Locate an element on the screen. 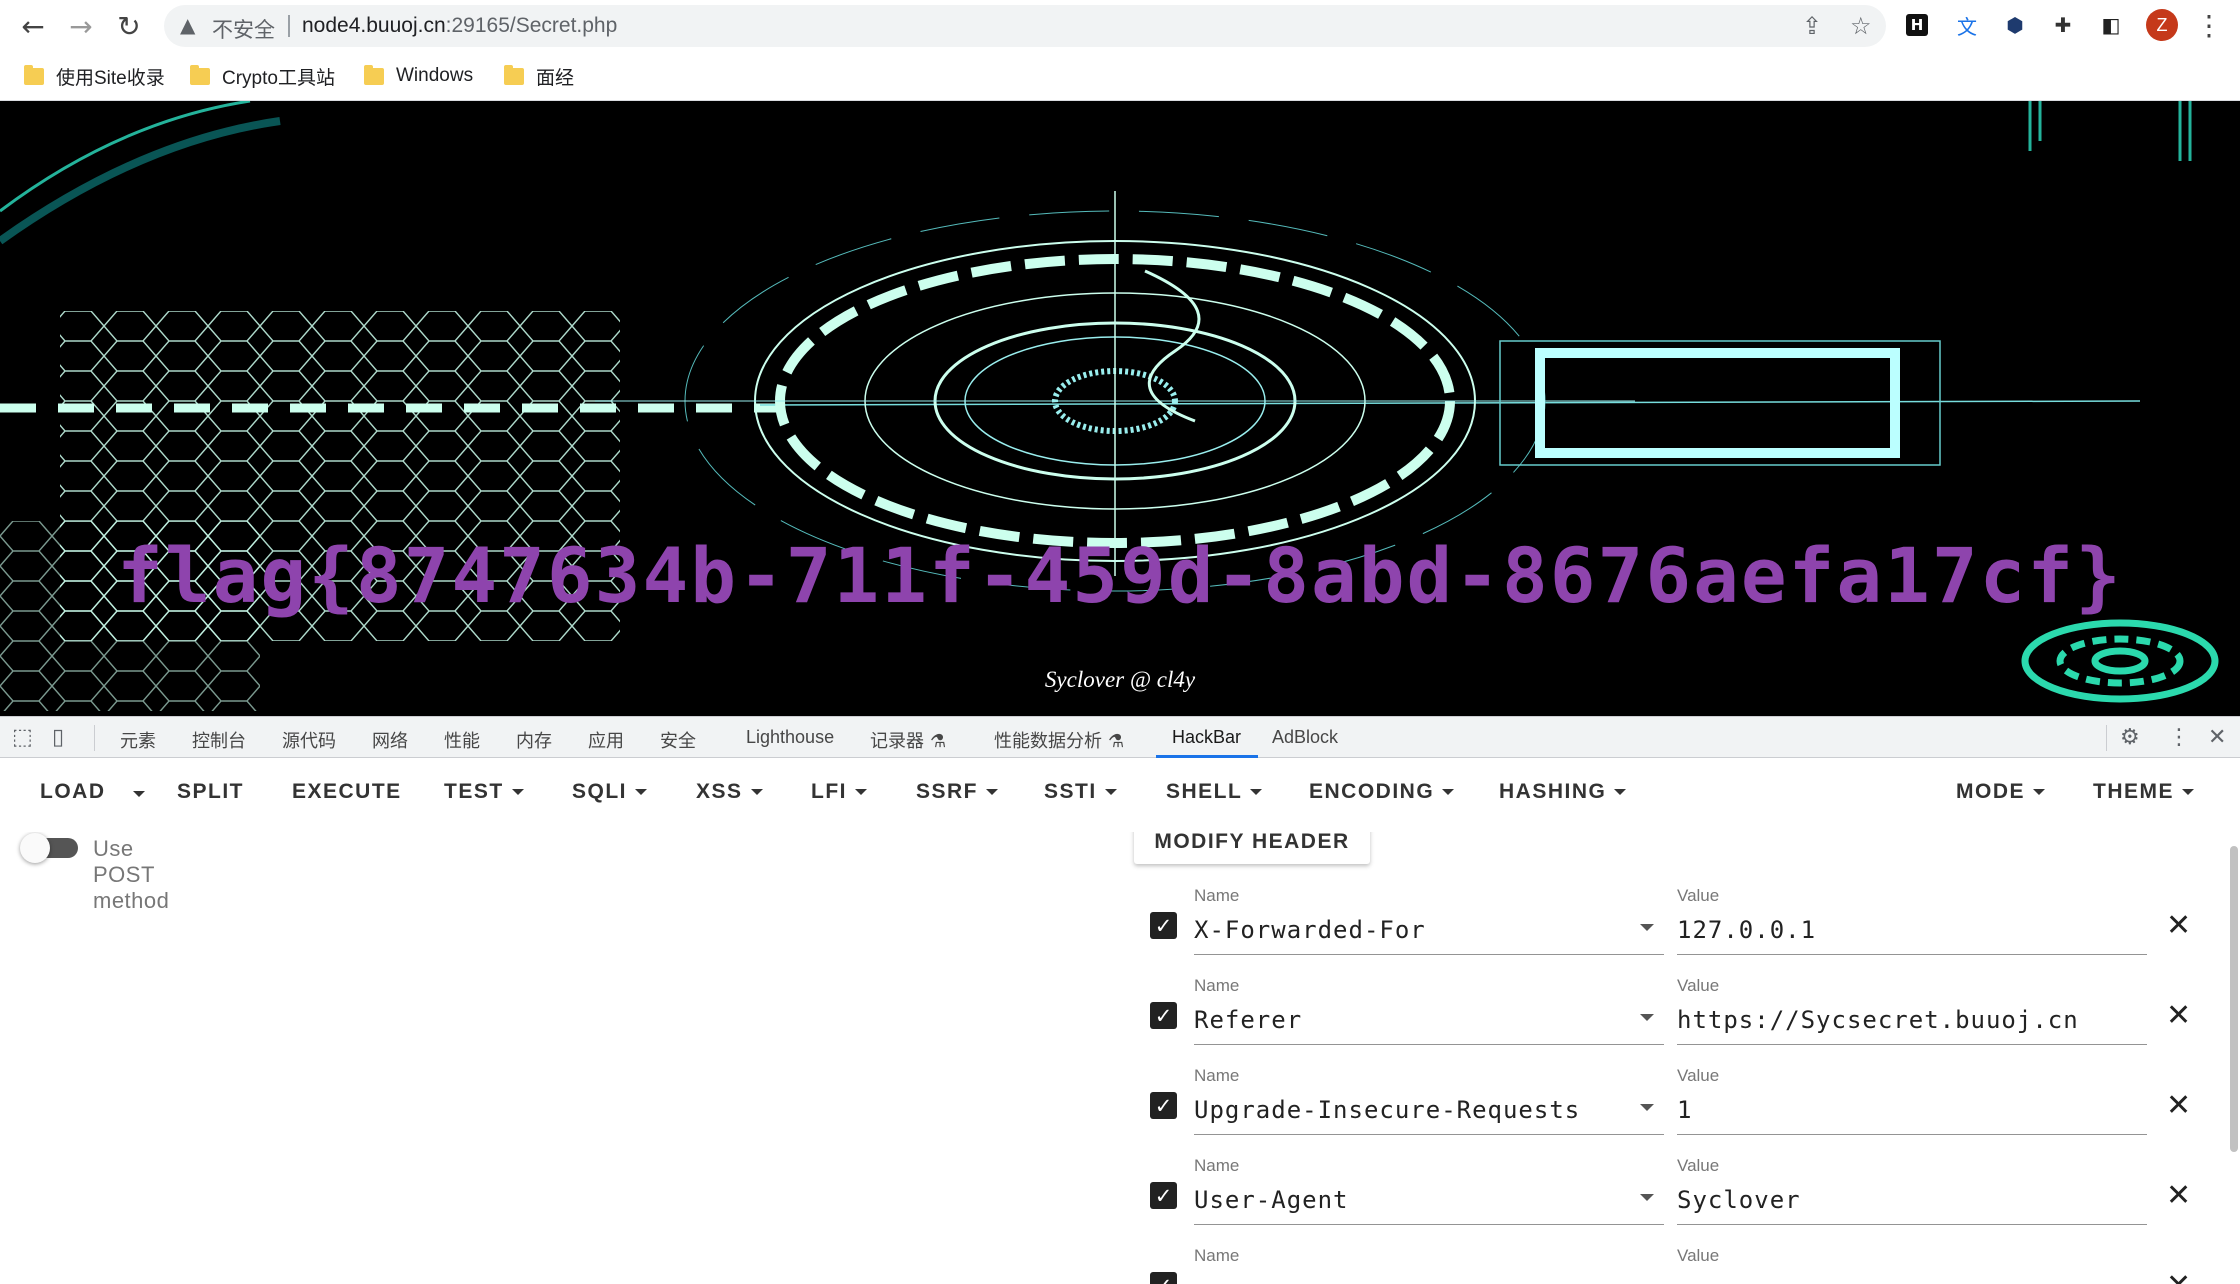  load-button: LOAD is located at coordinates (73, 792).